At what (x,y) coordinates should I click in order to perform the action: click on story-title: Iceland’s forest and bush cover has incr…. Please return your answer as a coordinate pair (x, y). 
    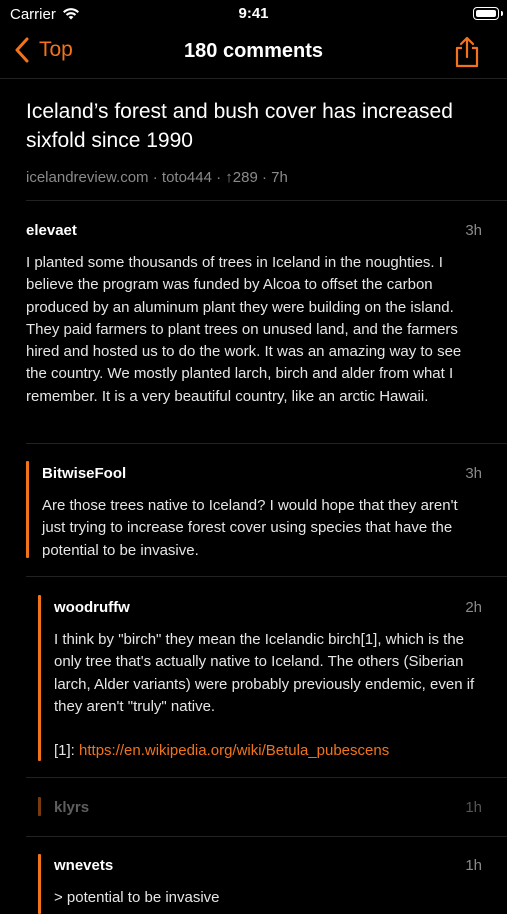
    Looking at the image, I should click on (239, 126).